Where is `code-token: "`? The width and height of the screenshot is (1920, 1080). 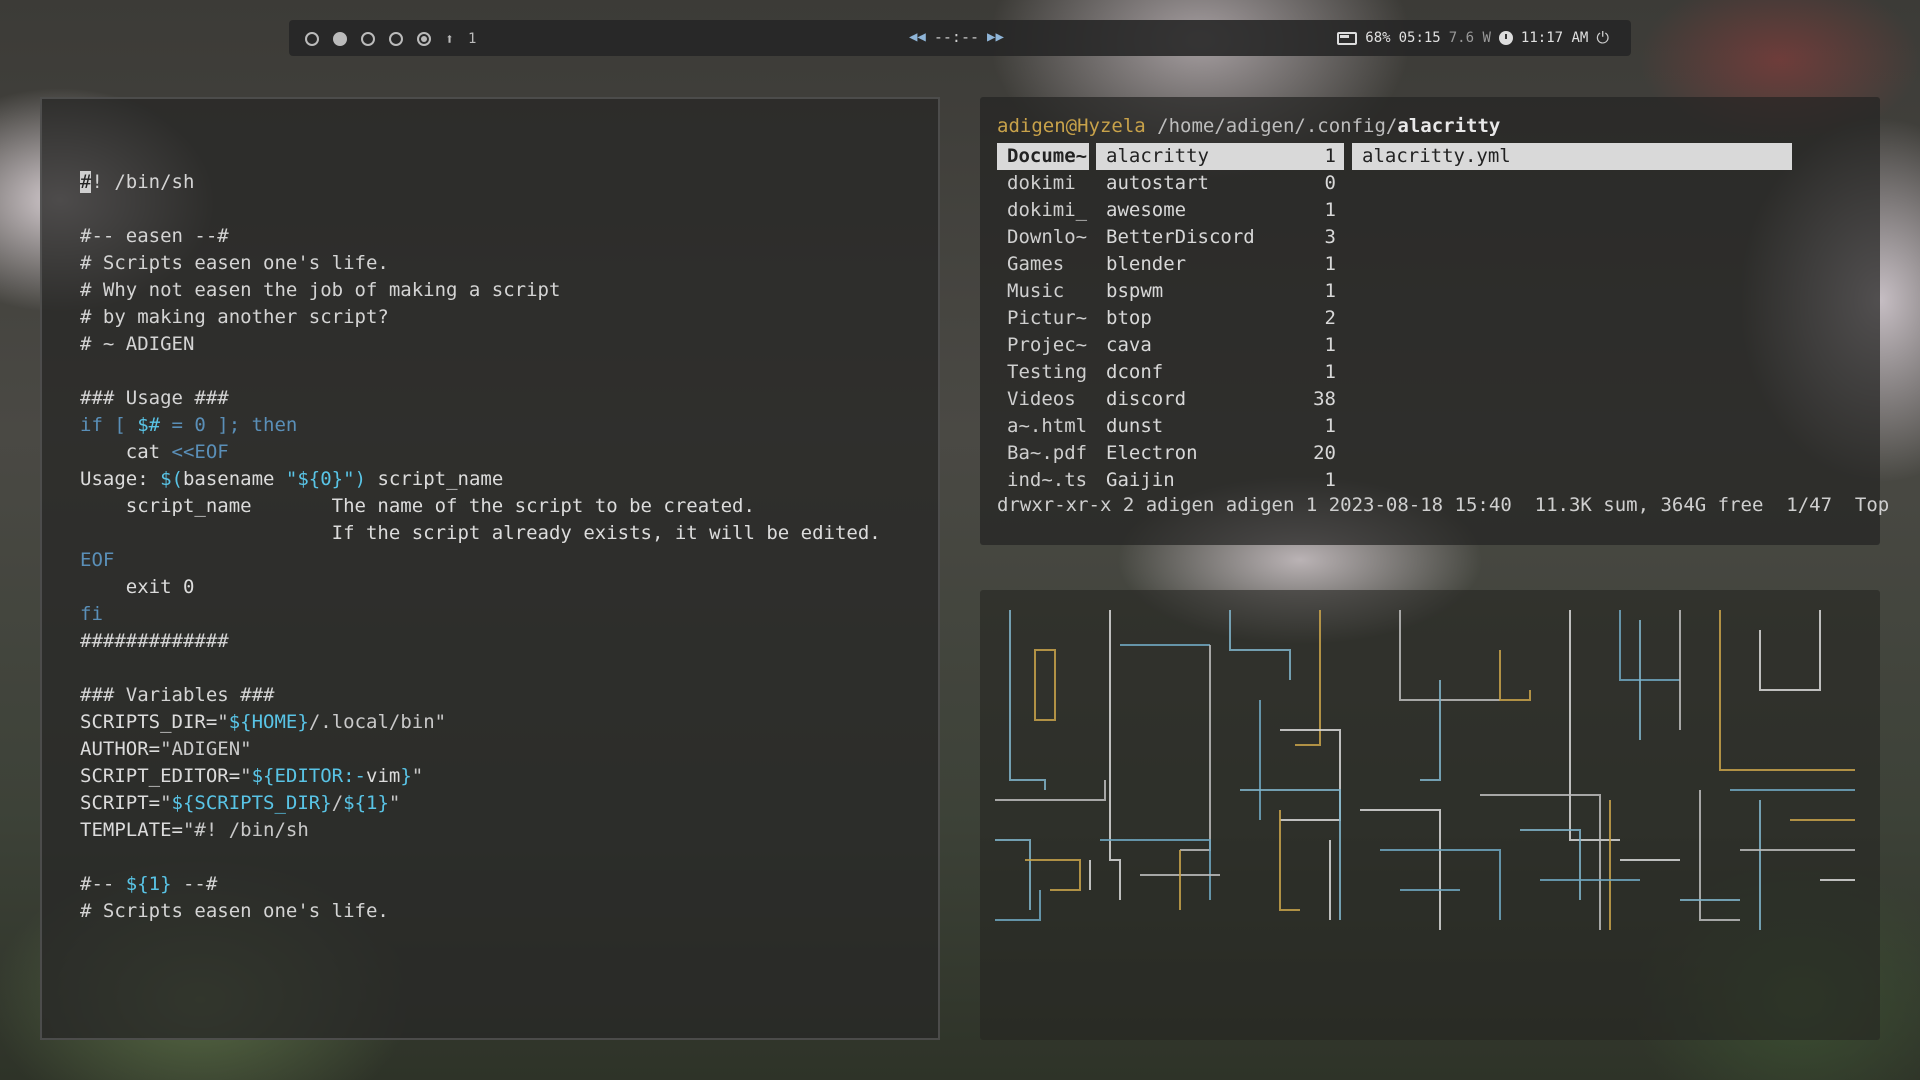 code-token: " is located at coordinates (223, 722).